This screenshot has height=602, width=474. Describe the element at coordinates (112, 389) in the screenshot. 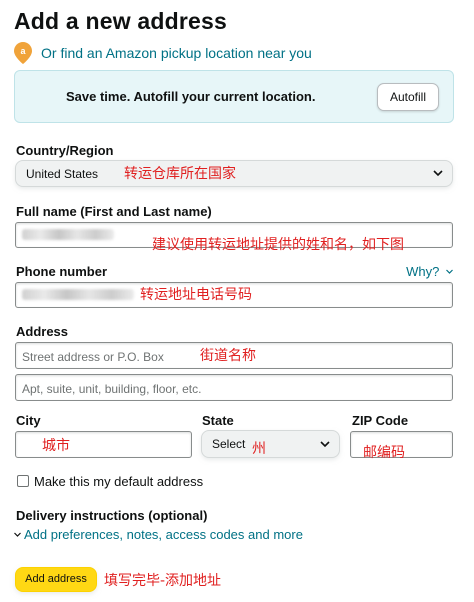

I see `address-line2-placeholder: Apt, suite, unit, building, floor, etc.` at that location.